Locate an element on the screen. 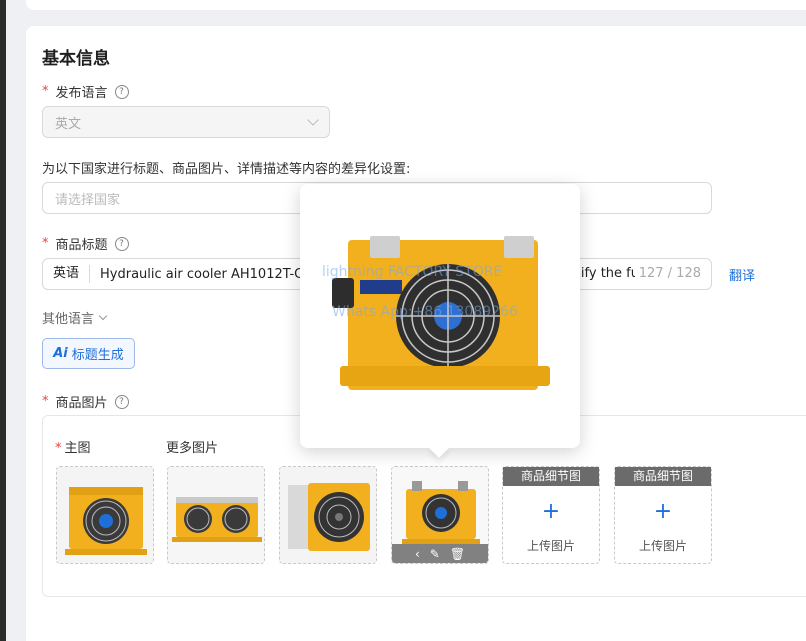 The image size is (806, 641). other-languages-label: 其他语言 is located at coordinates (68, 319).